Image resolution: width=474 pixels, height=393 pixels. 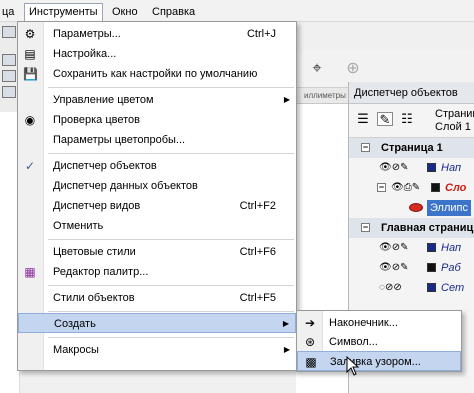 What do you see at coordinates (385, 119) in the screenshot?
I see `edit-across-layers-icon: ✎` at bounding box center [385, 119].